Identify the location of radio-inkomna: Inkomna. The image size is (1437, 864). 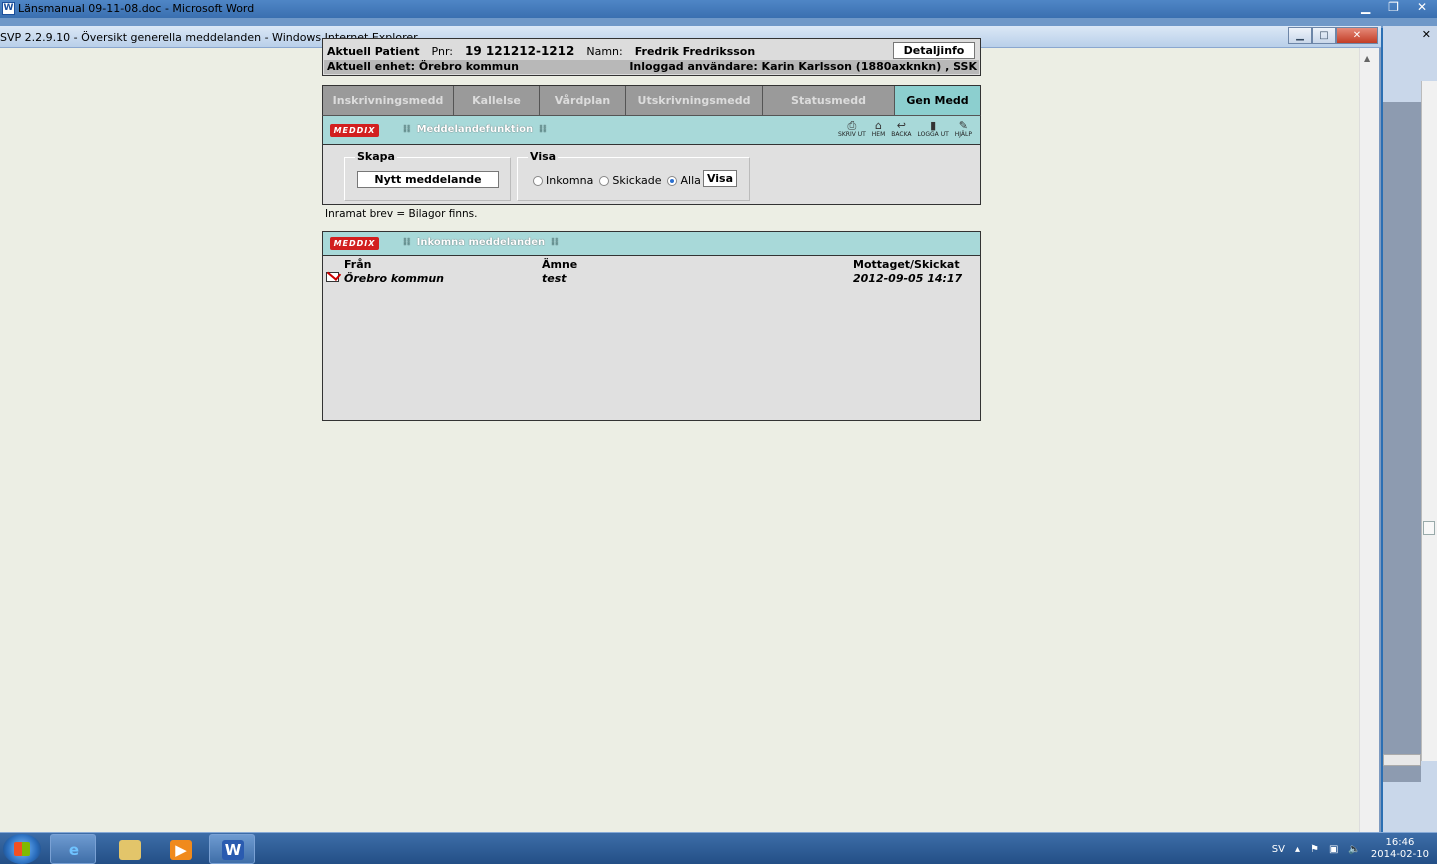
(563, 180).